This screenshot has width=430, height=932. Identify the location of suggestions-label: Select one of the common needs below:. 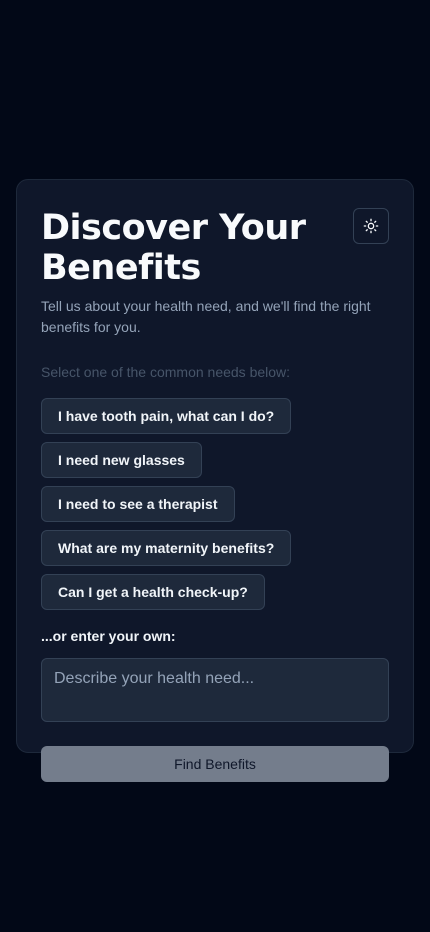
(166, 372).